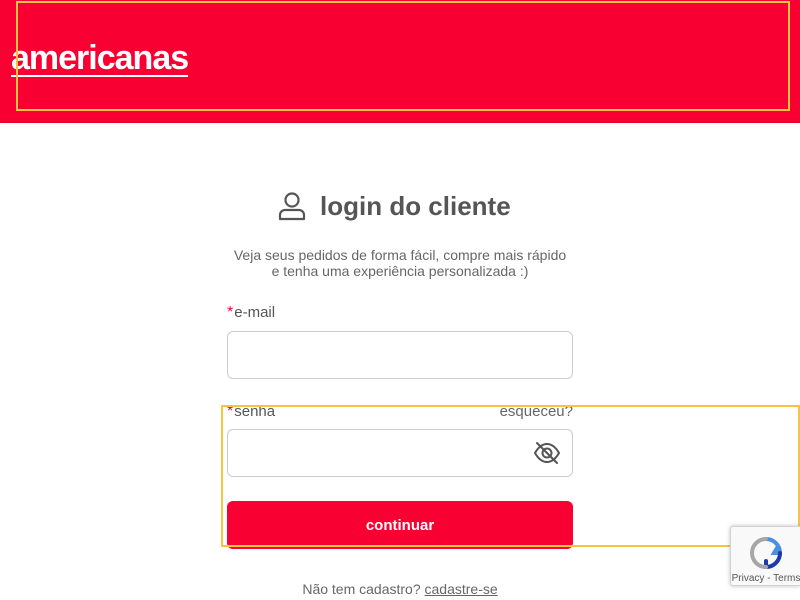 This screenshot has height=600, width=800. I want to click on page-title: login do cliente, so click(415, 205).